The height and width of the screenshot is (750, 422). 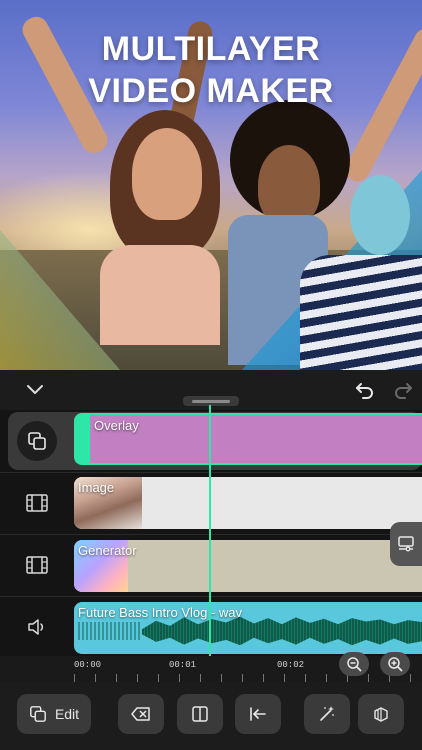 I want to click on bottom-toolbar: Edit, so click(x=211, y=716).